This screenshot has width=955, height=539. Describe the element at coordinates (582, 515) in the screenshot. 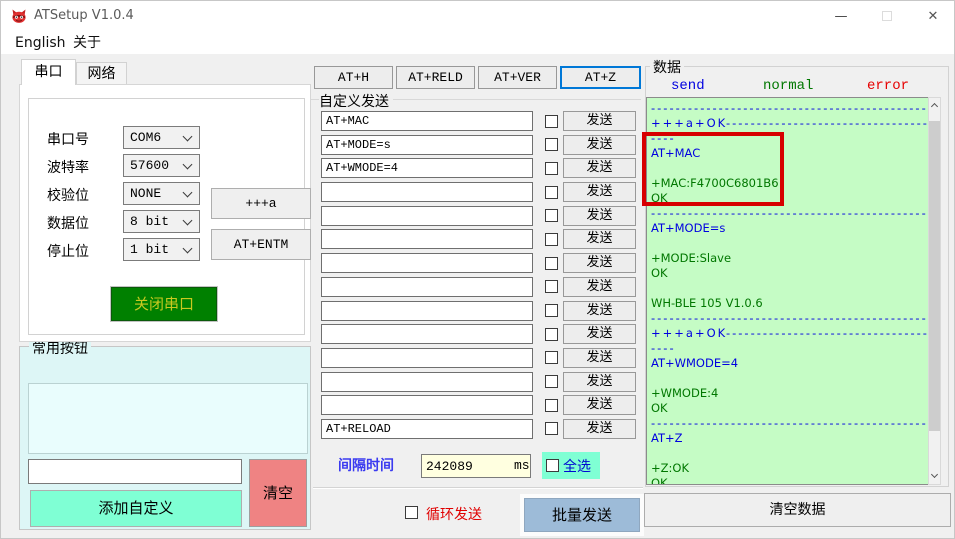

I see `batch-send-button: 批量发送` at that location.